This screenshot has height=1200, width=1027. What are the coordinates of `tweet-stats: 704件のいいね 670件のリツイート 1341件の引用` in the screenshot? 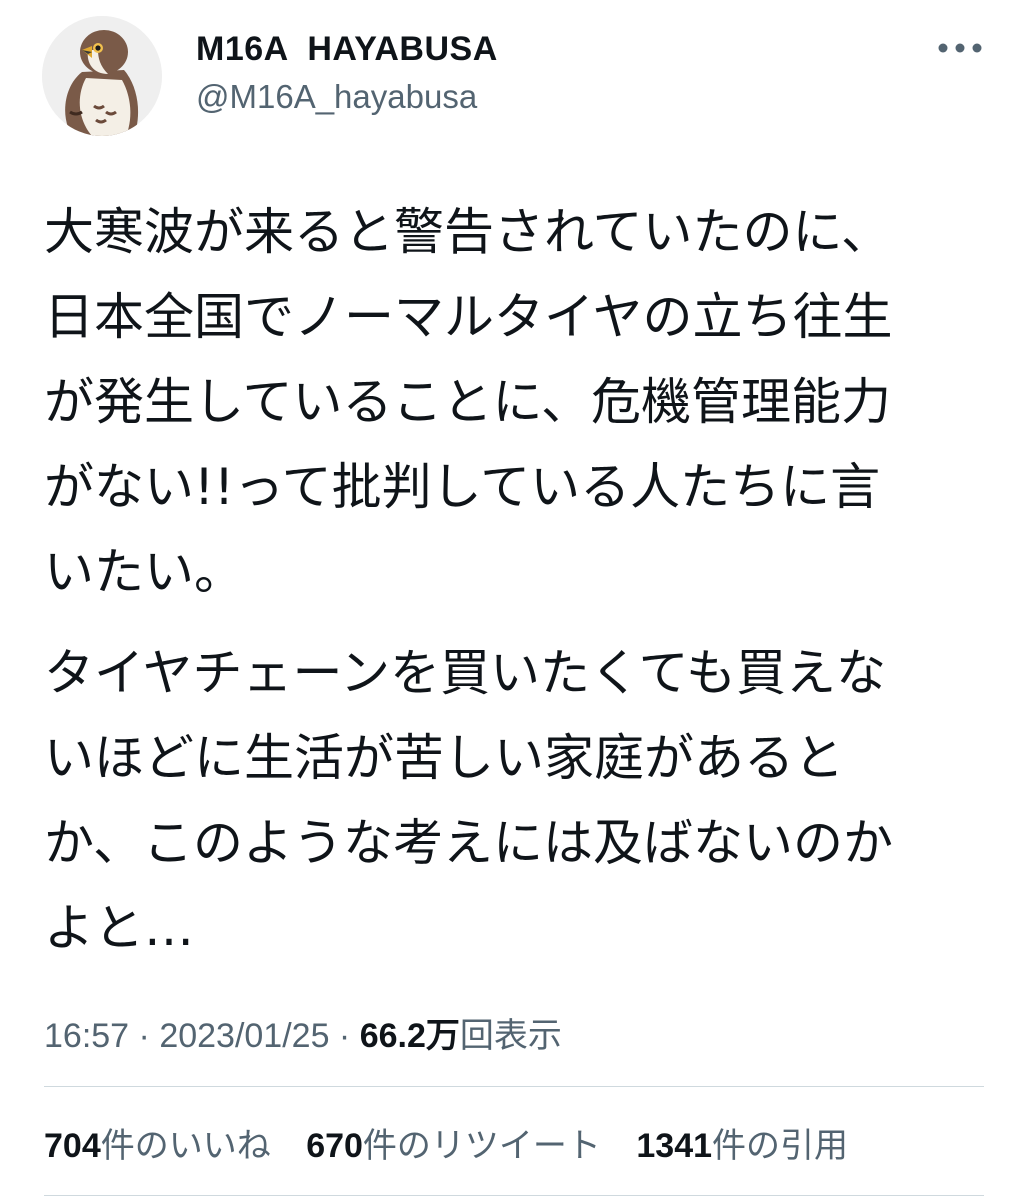 It's located at (459, 1142).